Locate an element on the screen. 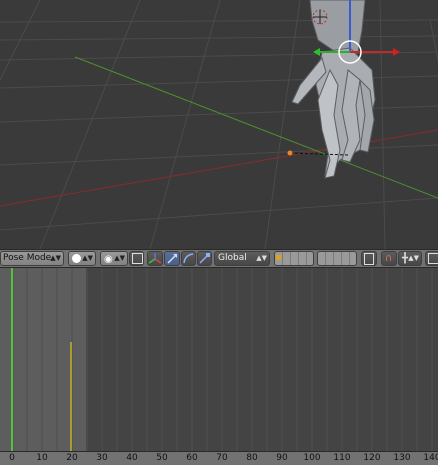 The height and width of the screenshot is (465, 438). manipulator-toggle is located at coordinates (136, 258).